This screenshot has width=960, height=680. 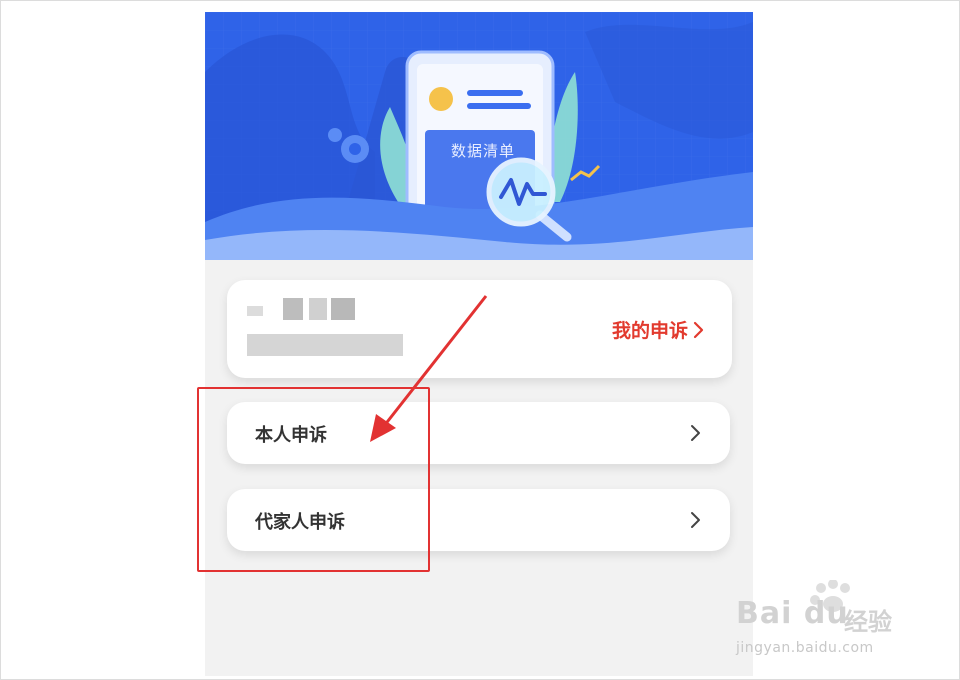 What do you see at coordinates (313, 479) in the screenshot?
I see `annotation-highlight-box` at bounding box center [313, 479].